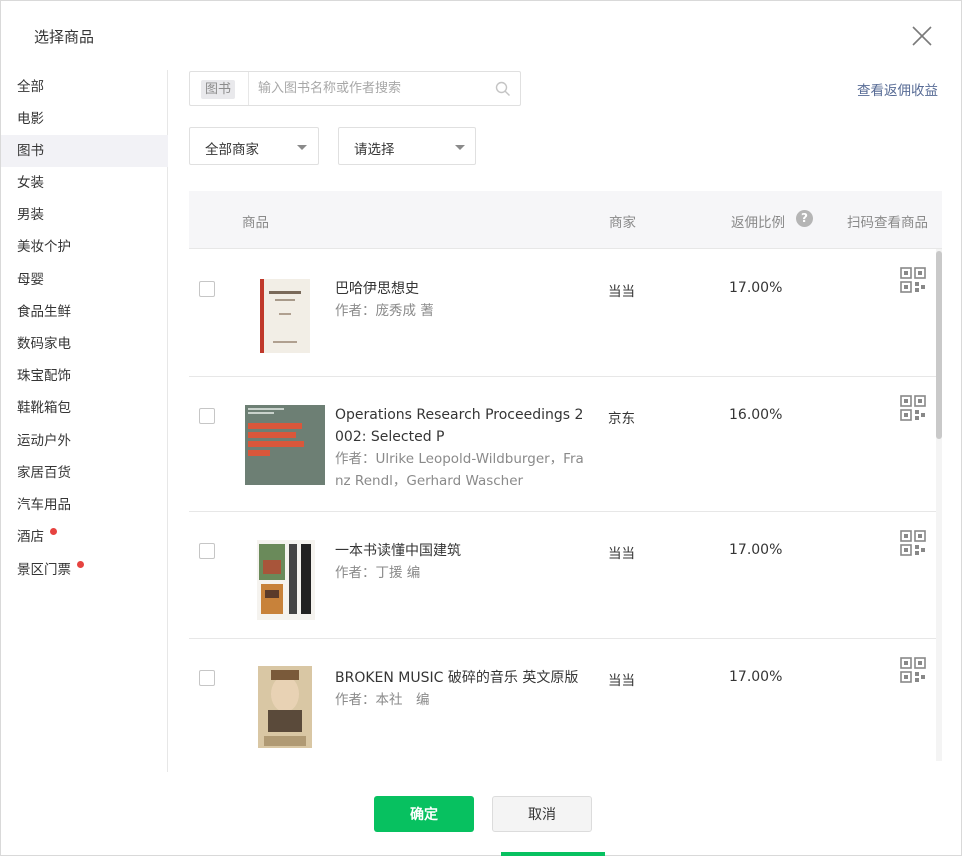 Image resolution: width=962 pixels, height=856 pixels. What do you see at coordinates (542, 814) in the screenshot?
I see `cancel-button: 取消` at bounding box center [542, 814].